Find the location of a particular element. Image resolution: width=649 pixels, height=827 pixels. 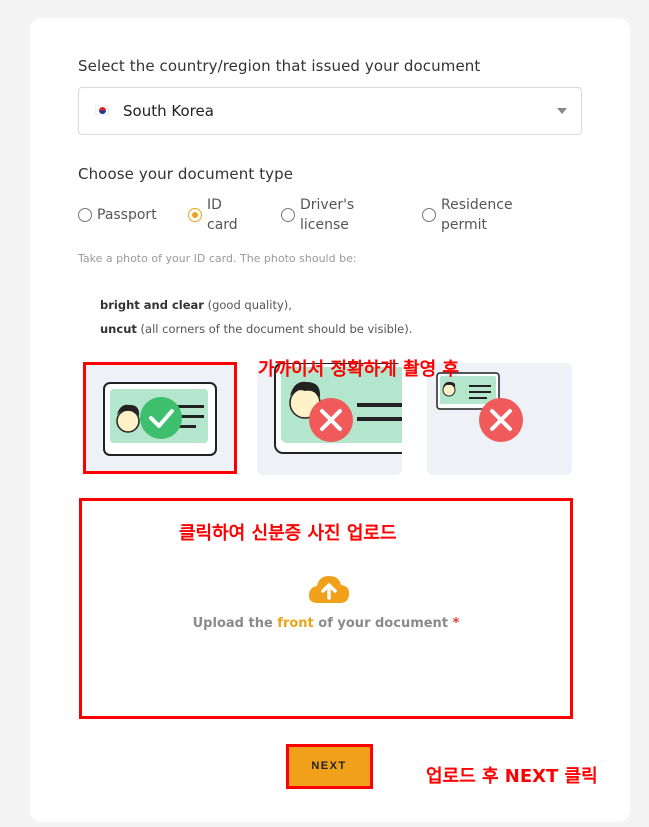

radio-residence-permit: Residence permit is located at coordinates (467, 215).